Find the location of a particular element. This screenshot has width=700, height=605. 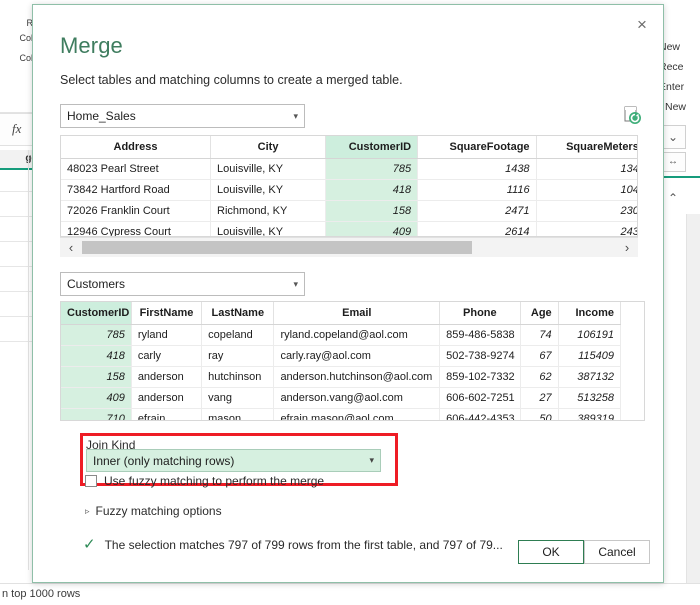

scroll-right-arrow-icon: › is located at coordinates (627, 247).